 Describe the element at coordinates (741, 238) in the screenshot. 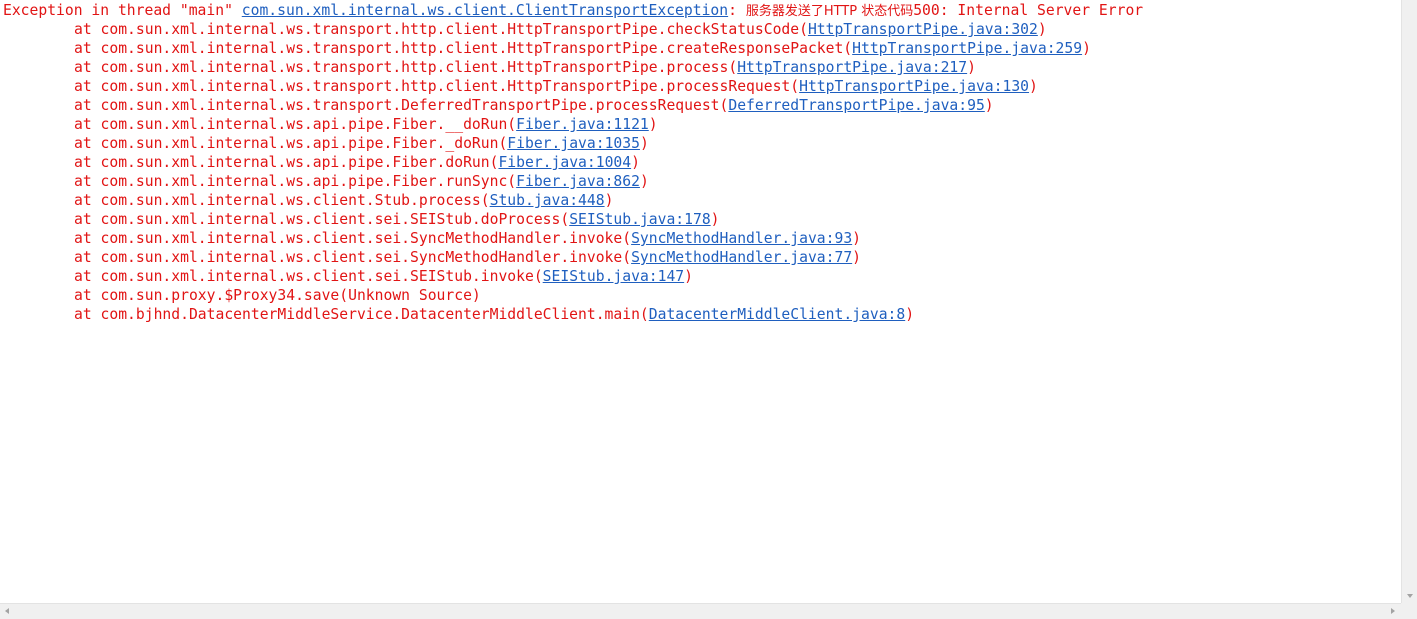

I see `frame-location-link: SyncMethodHandler.java:93` at that location.